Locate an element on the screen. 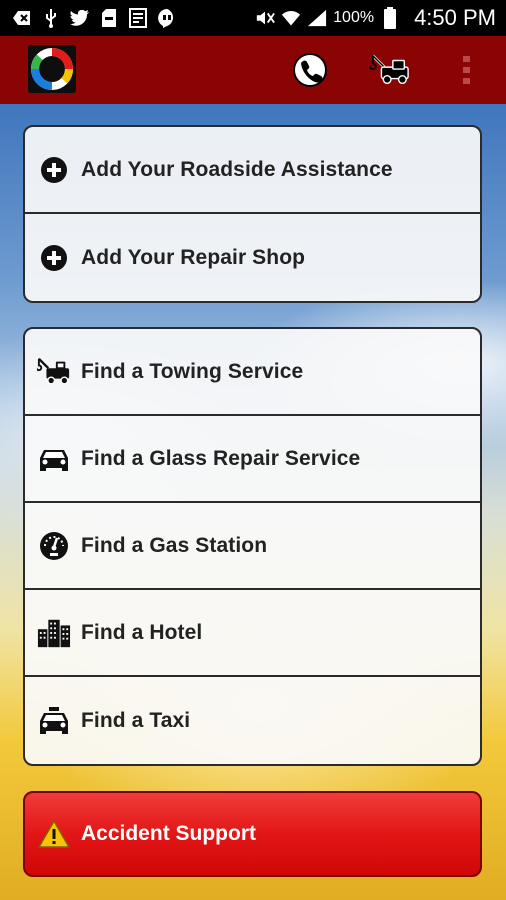 This screenshot has height=900, width=506. talk-icon is located at coordinates (167, 18).